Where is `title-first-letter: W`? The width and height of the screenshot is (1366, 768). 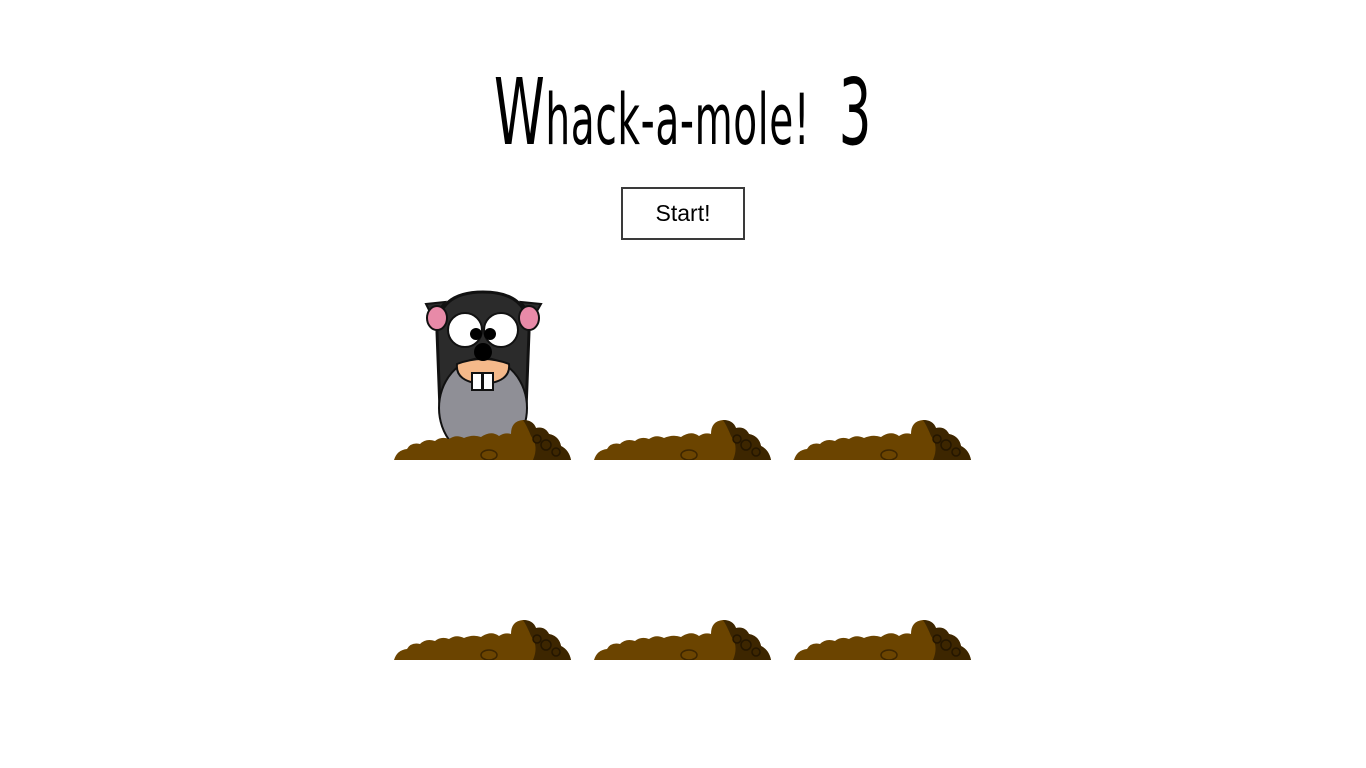
title-first-letter: W is located at coordinates (520, 112).